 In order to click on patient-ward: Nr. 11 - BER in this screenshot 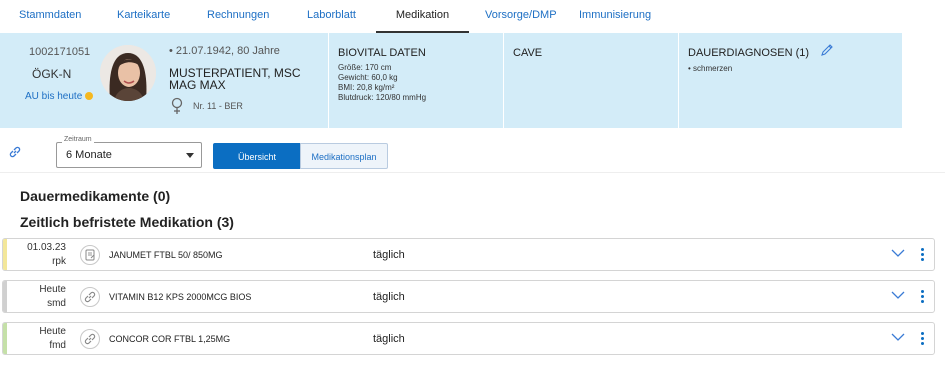, I will do `click(218, 106)`.